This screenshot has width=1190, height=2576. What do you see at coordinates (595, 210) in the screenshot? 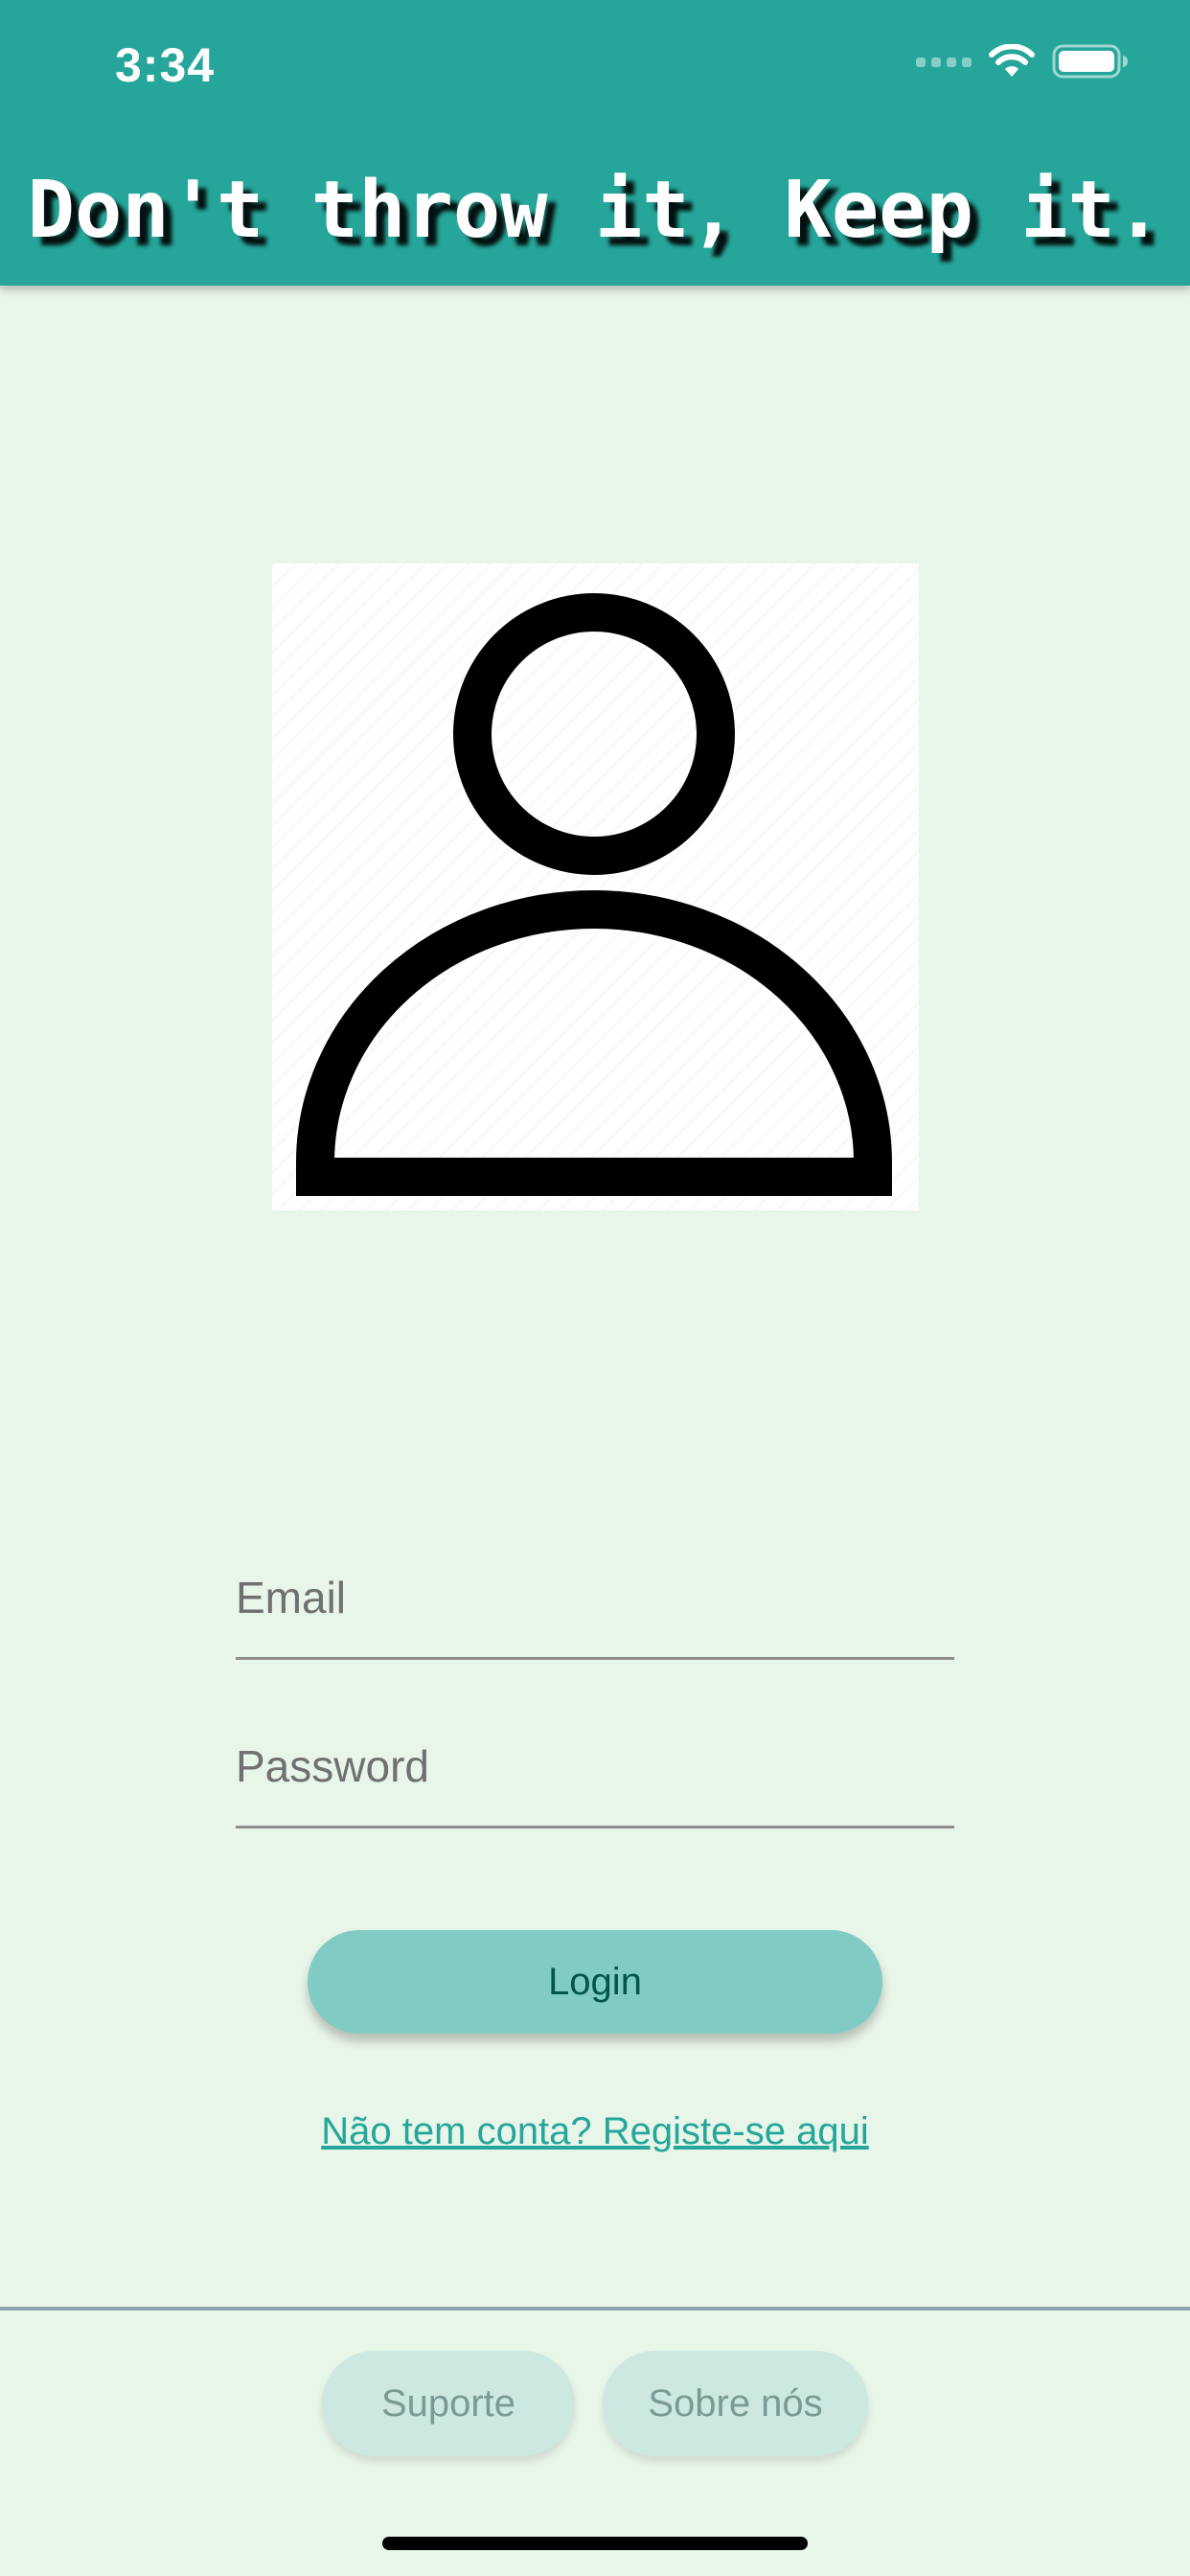
I see `app-title: Don't throw it, Keep it.` at bounding box center [595, 210].